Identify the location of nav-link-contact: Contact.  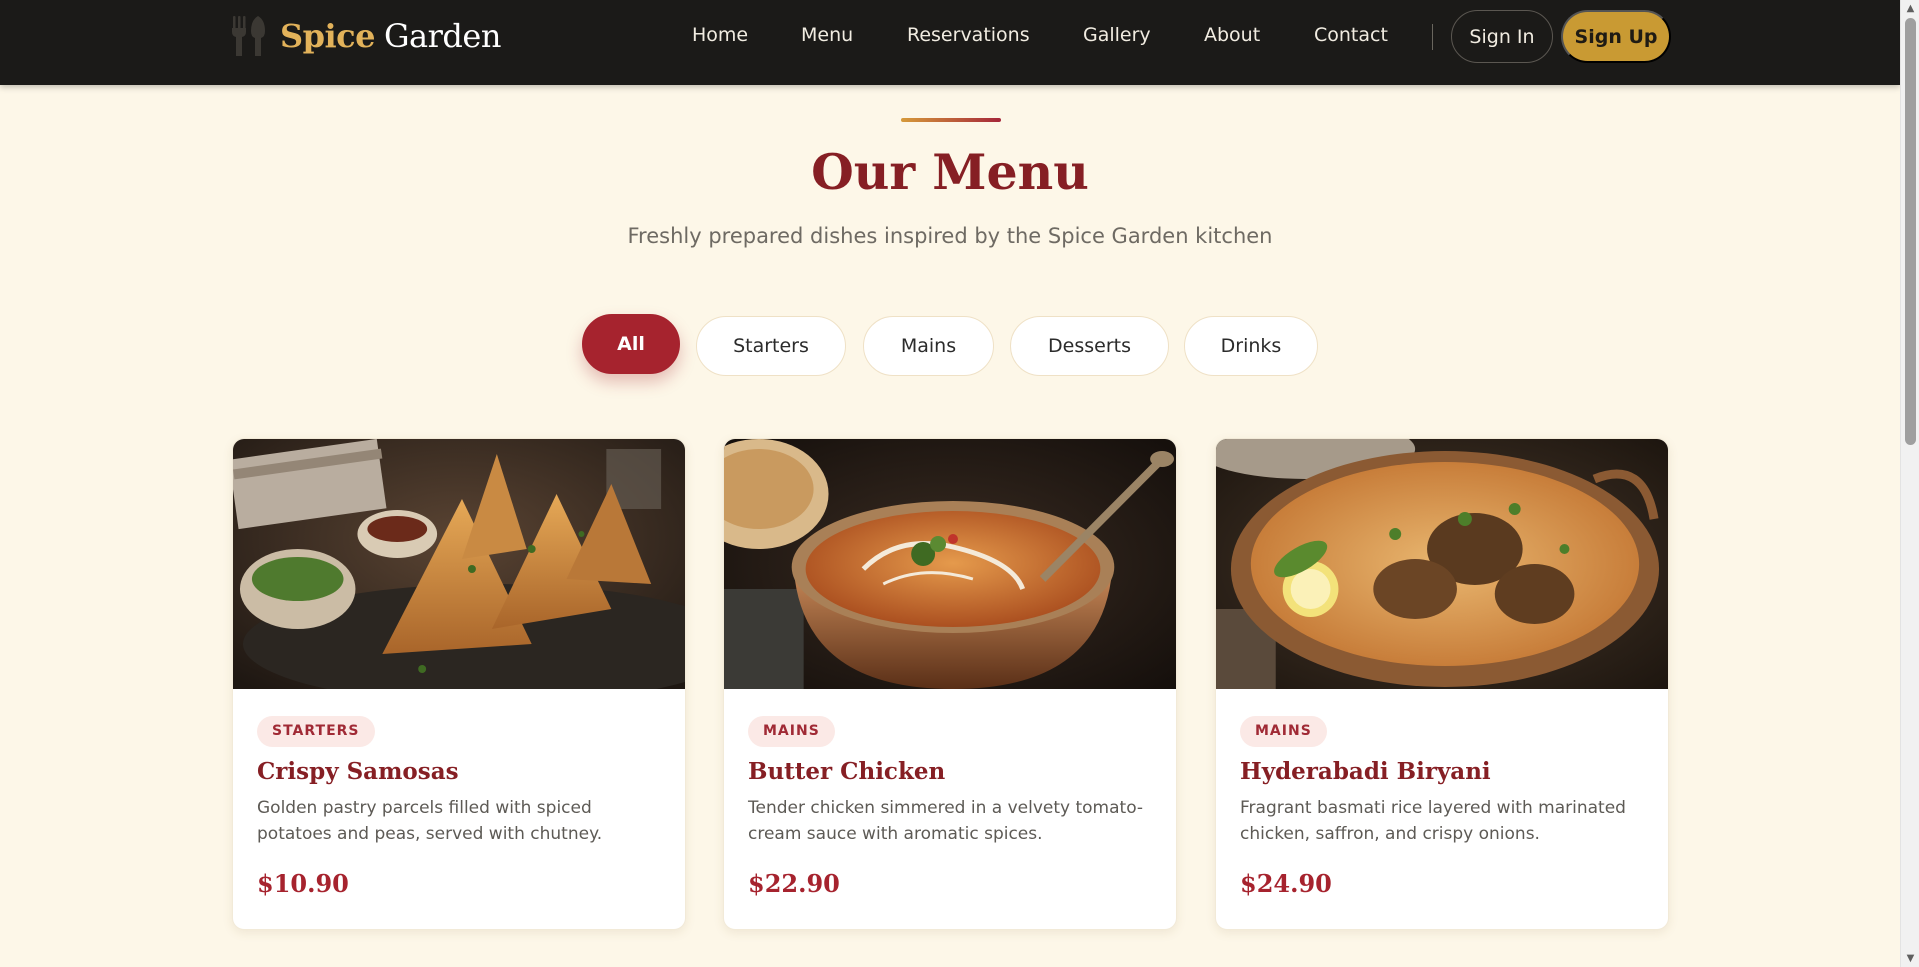
(1351, 35).